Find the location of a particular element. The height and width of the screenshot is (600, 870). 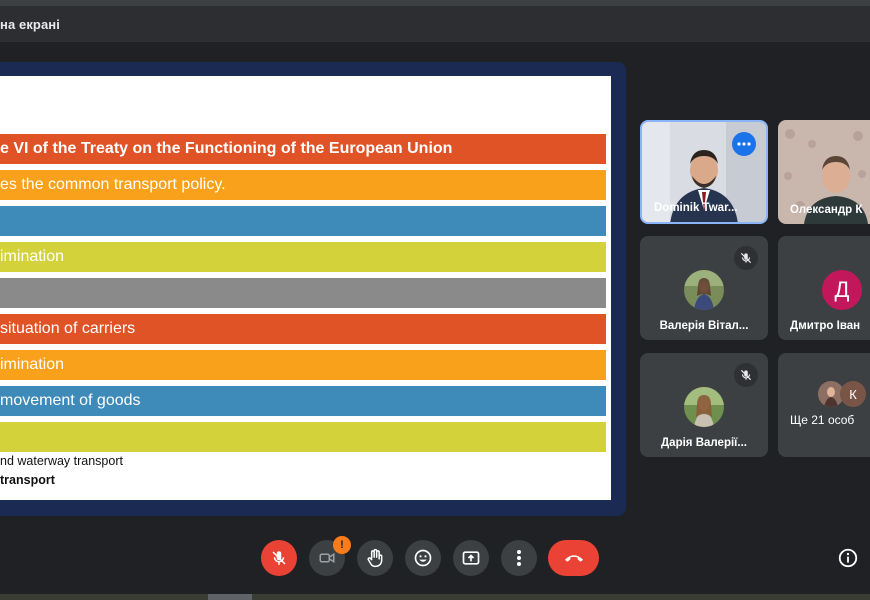

microphone-toggle-button is located at coordinates (279, 558).